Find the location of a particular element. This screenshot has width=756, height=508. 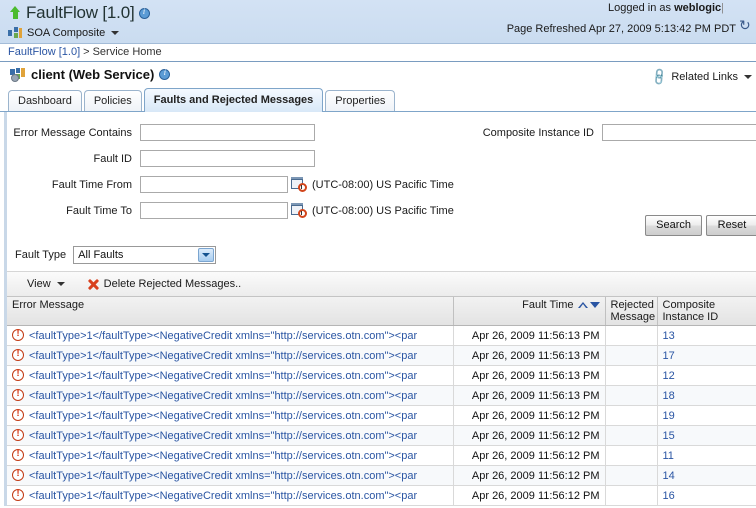

delete-rejected-messages-button: Delete Rejected Messages.. is located at coordinates (164, 284).